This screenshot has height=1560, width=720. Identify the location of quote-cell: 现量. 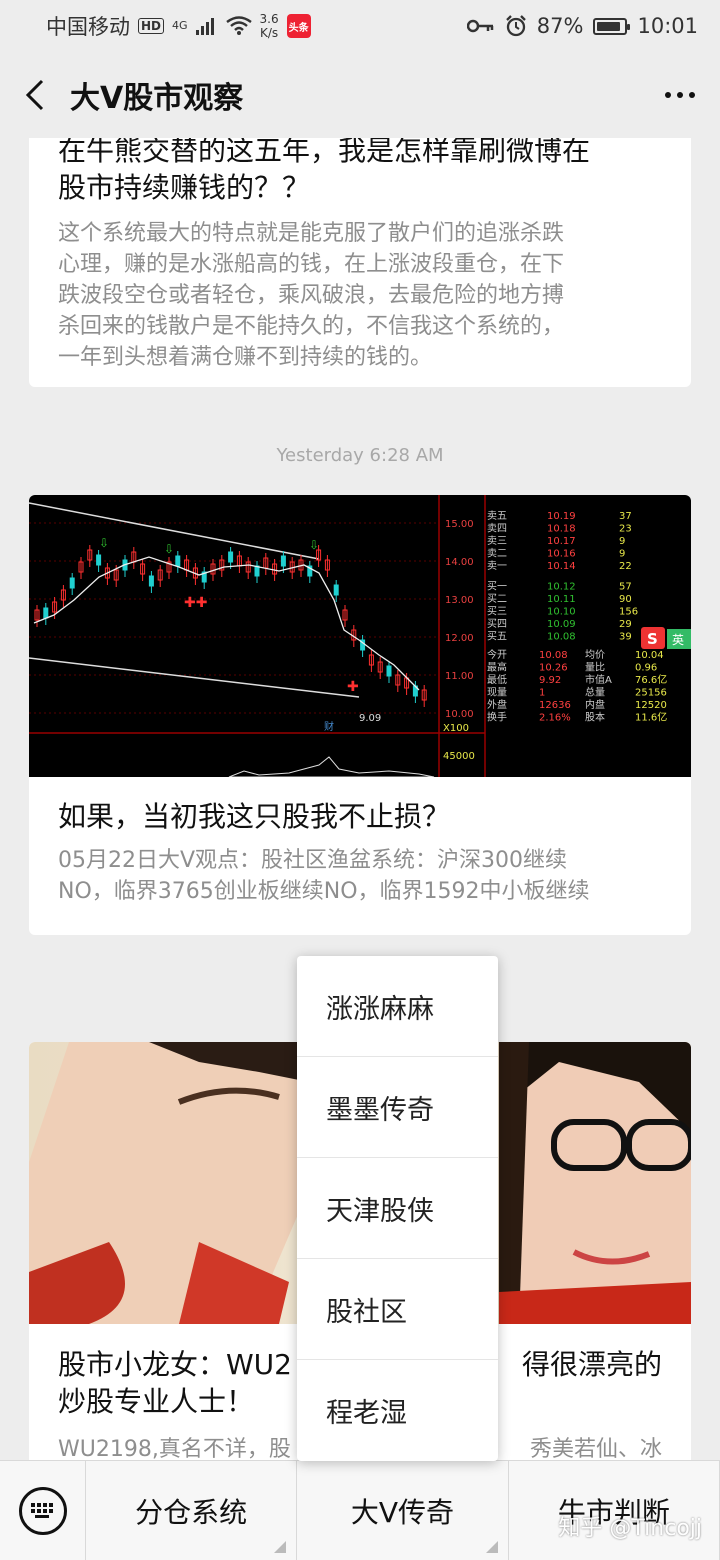
(497, 693).